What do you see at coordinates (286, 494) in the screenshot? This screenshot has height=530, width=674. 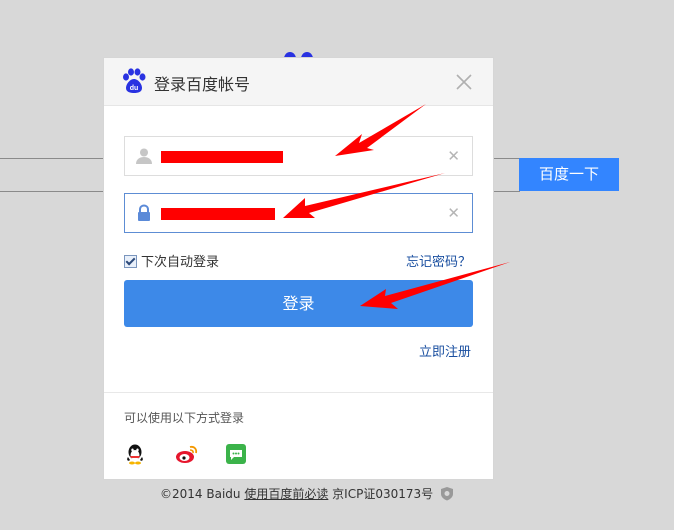 I see `footer-link: 使用百度前必读` at bounding box center [286, 494].